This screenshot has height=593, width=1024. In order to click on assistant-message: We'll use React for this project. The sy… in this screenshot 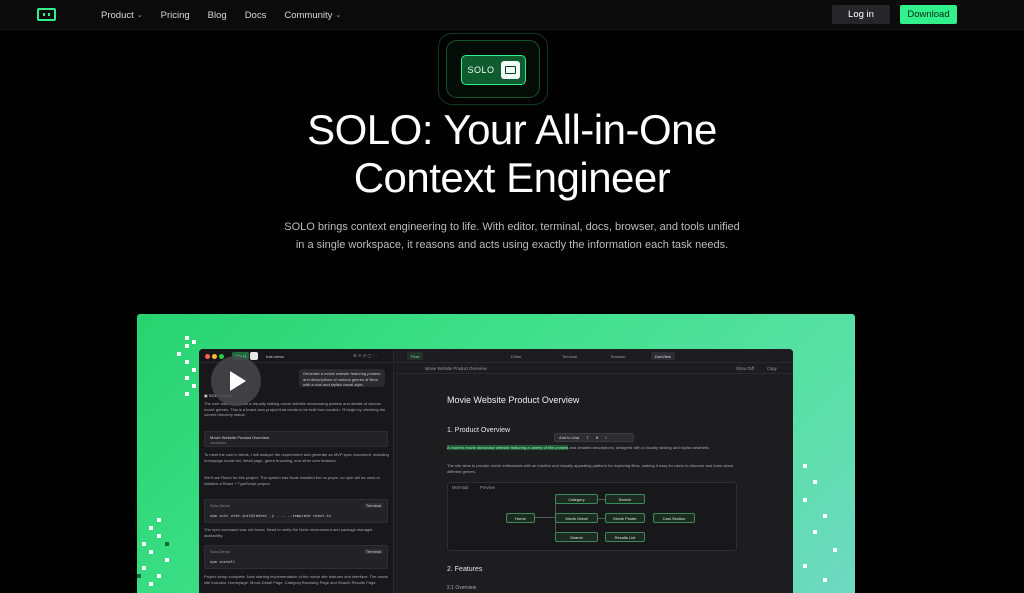, I will do `click(292, 480)`.